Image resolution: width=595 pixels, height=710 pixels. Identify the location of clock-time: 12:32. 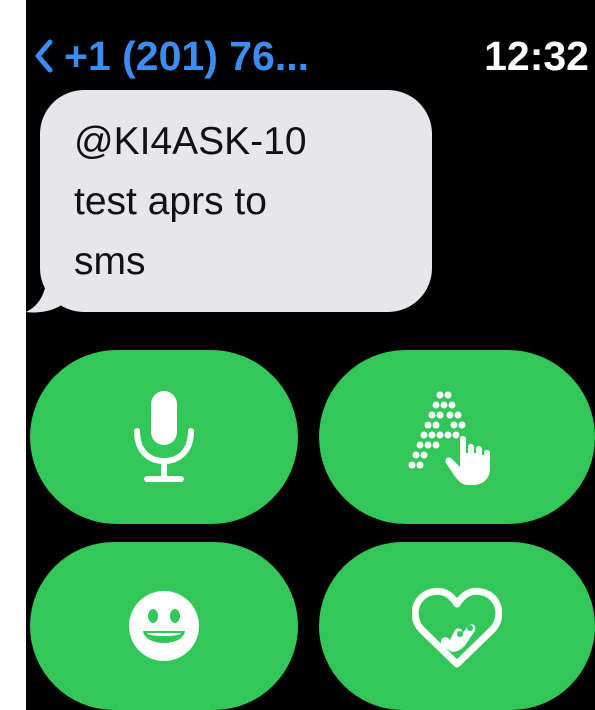
(536, 56).